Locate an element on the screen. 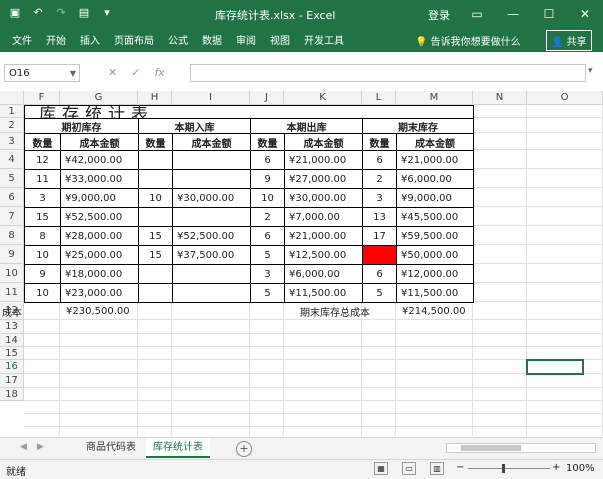 The height and width of the screenshot is (479, 603). horizontal-scrollbar is located at coordinates (521, 448).